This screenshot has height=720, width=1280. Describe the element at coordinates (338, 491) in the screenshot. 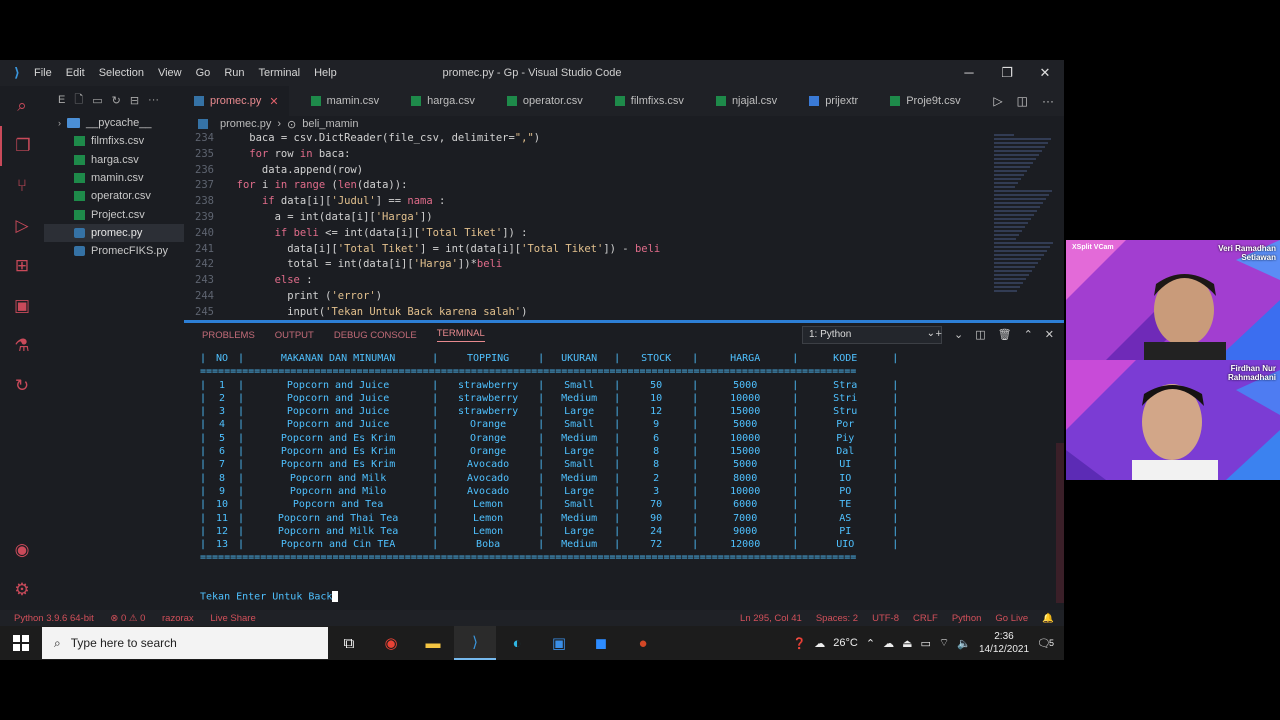

I see `table-cell: Popcorn and Milo` at that location.